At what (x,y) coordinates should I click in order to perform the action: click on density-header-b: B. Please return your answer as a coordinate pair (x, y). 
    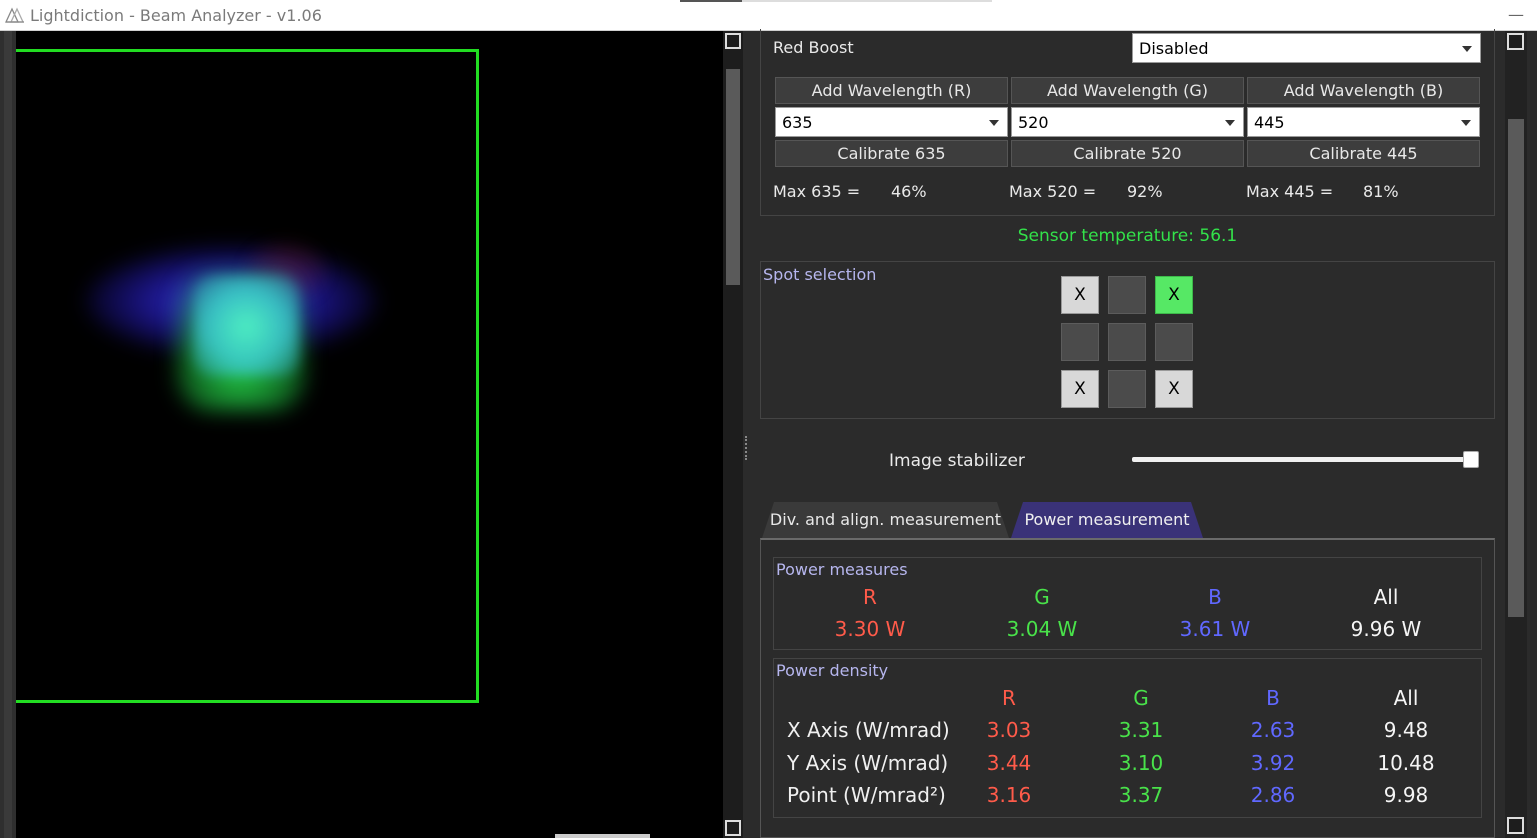
    Looking at the image, I should click on (1273, 698).